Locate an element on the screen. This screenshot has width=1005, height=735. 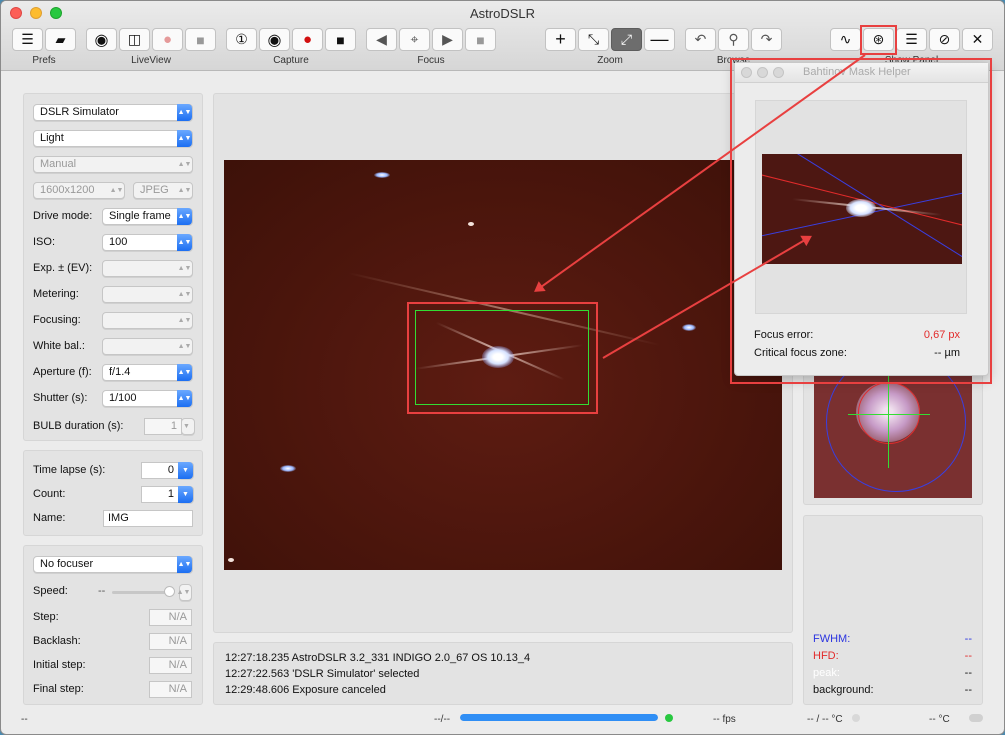
capture-single-button: ① is located at coordinates (241, 39).